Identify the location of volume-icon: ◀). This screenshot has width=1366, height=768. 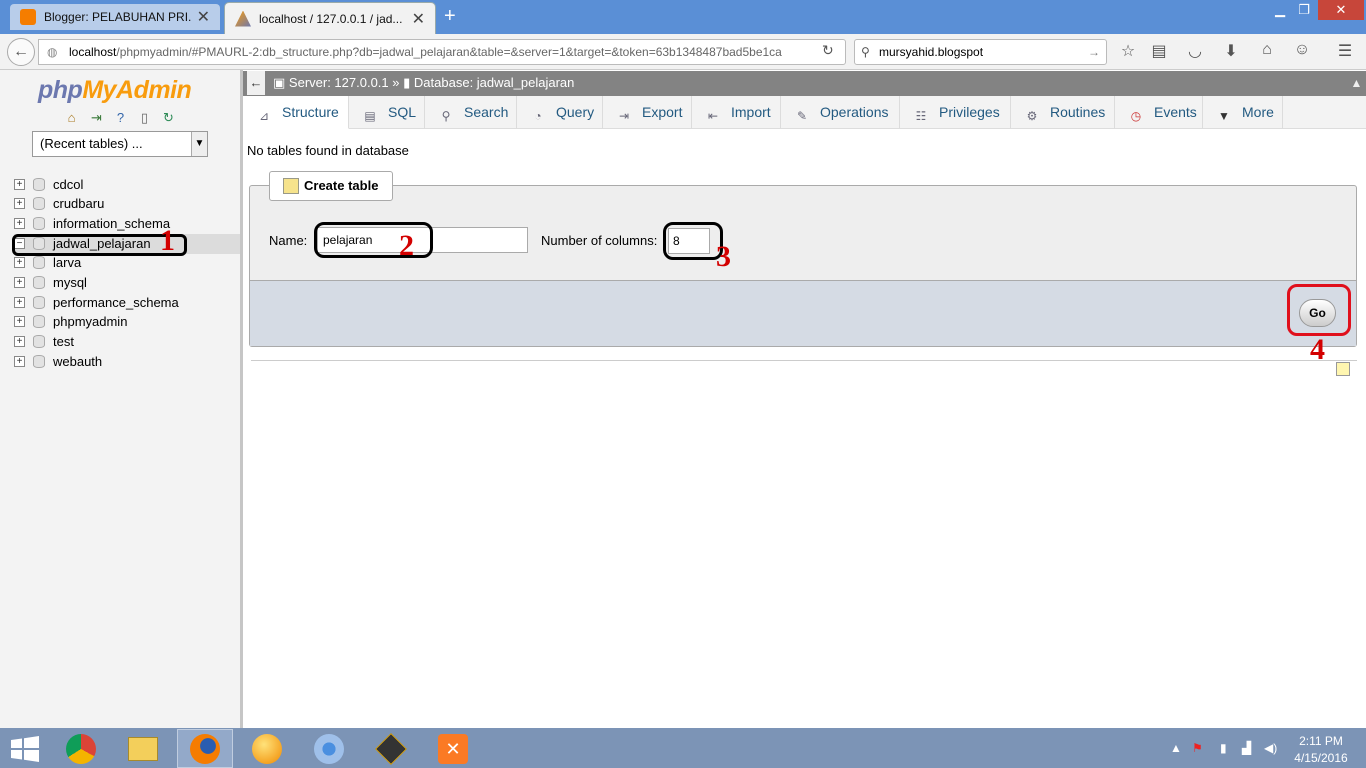
(1270, 748).